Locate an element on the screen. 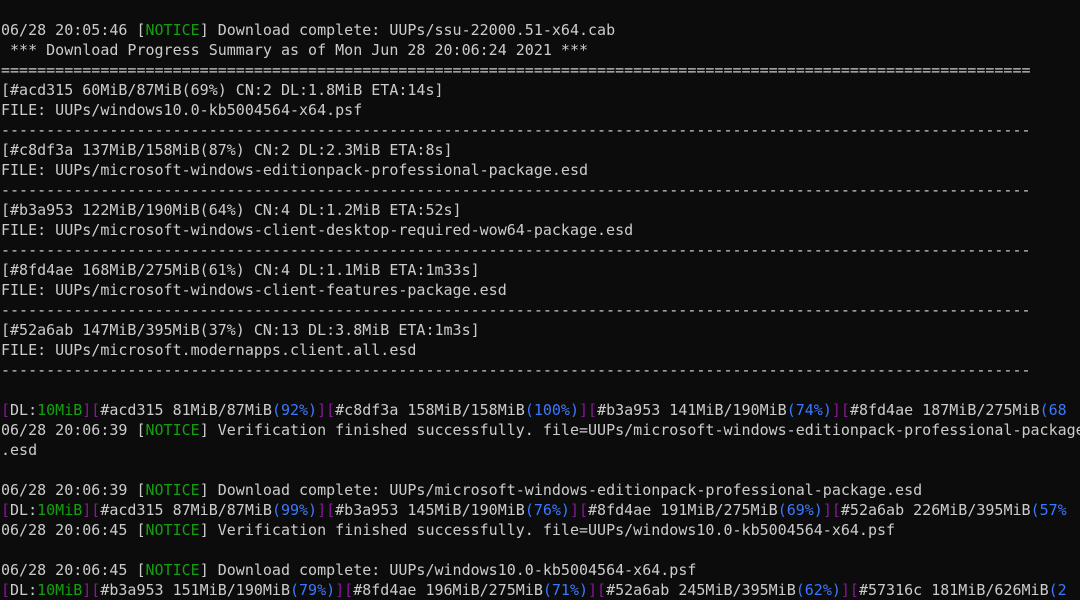 The image size is (1080, 600). terminal-text: #acd315 81MiB/87MiB is located at coordinates (186, 410).